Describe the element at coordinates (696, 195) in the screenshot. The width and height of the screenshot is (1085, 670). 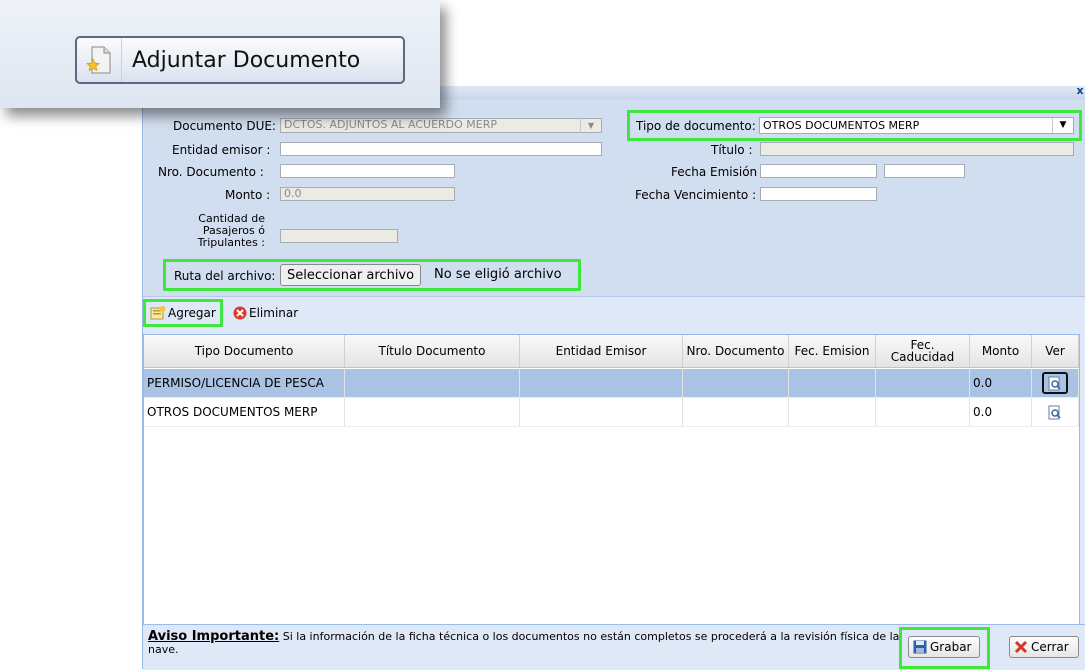
I see `fecha-vencimiento-label: Fecha Vencimiento :` at that location.